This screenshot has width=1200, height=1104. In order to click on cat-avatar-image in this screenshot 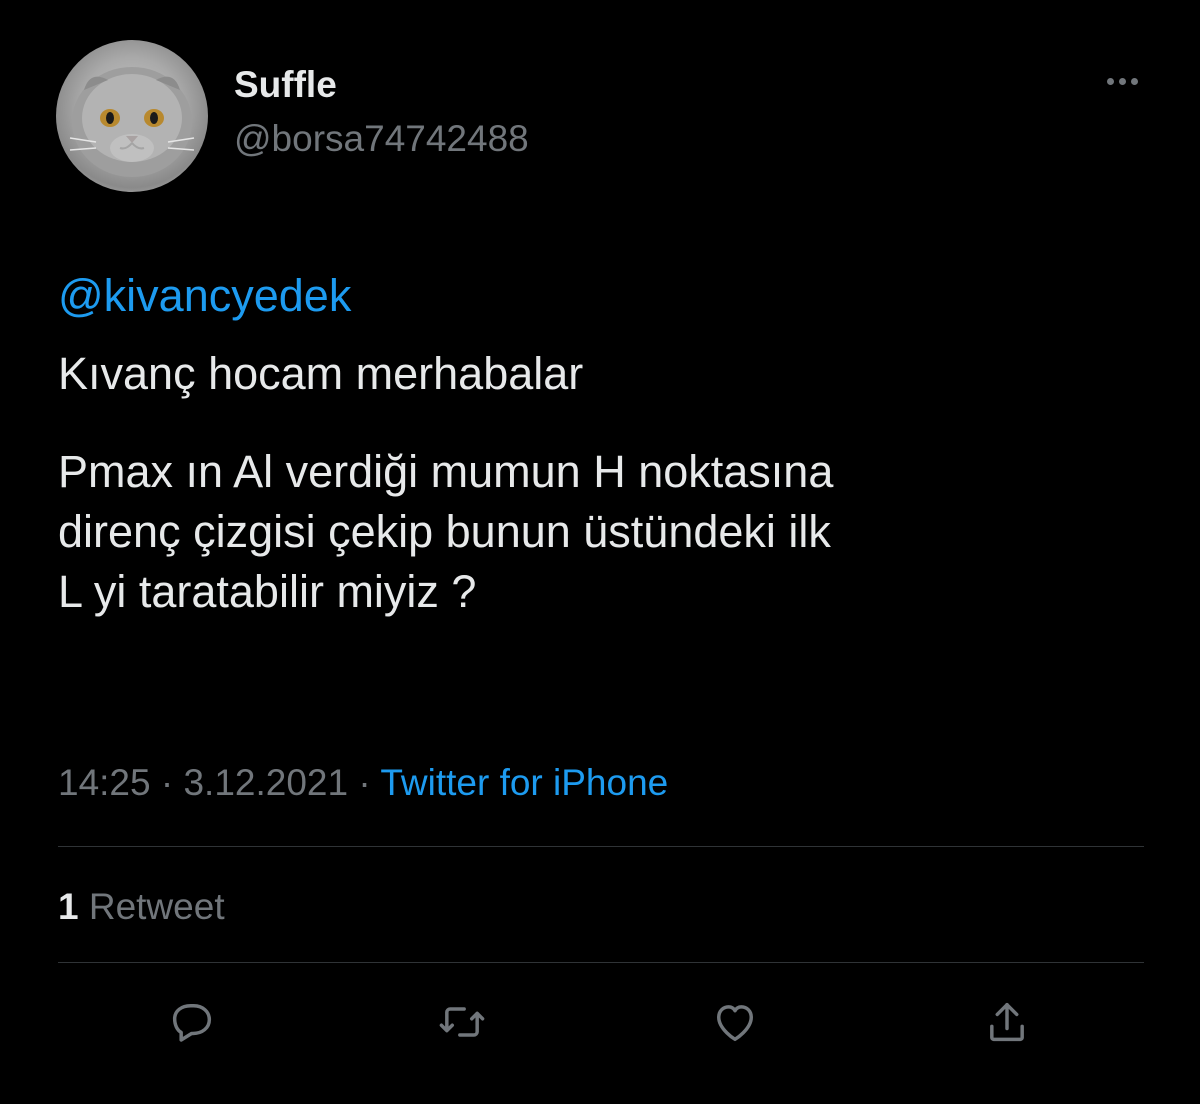, I will do `click(132, 122)`.